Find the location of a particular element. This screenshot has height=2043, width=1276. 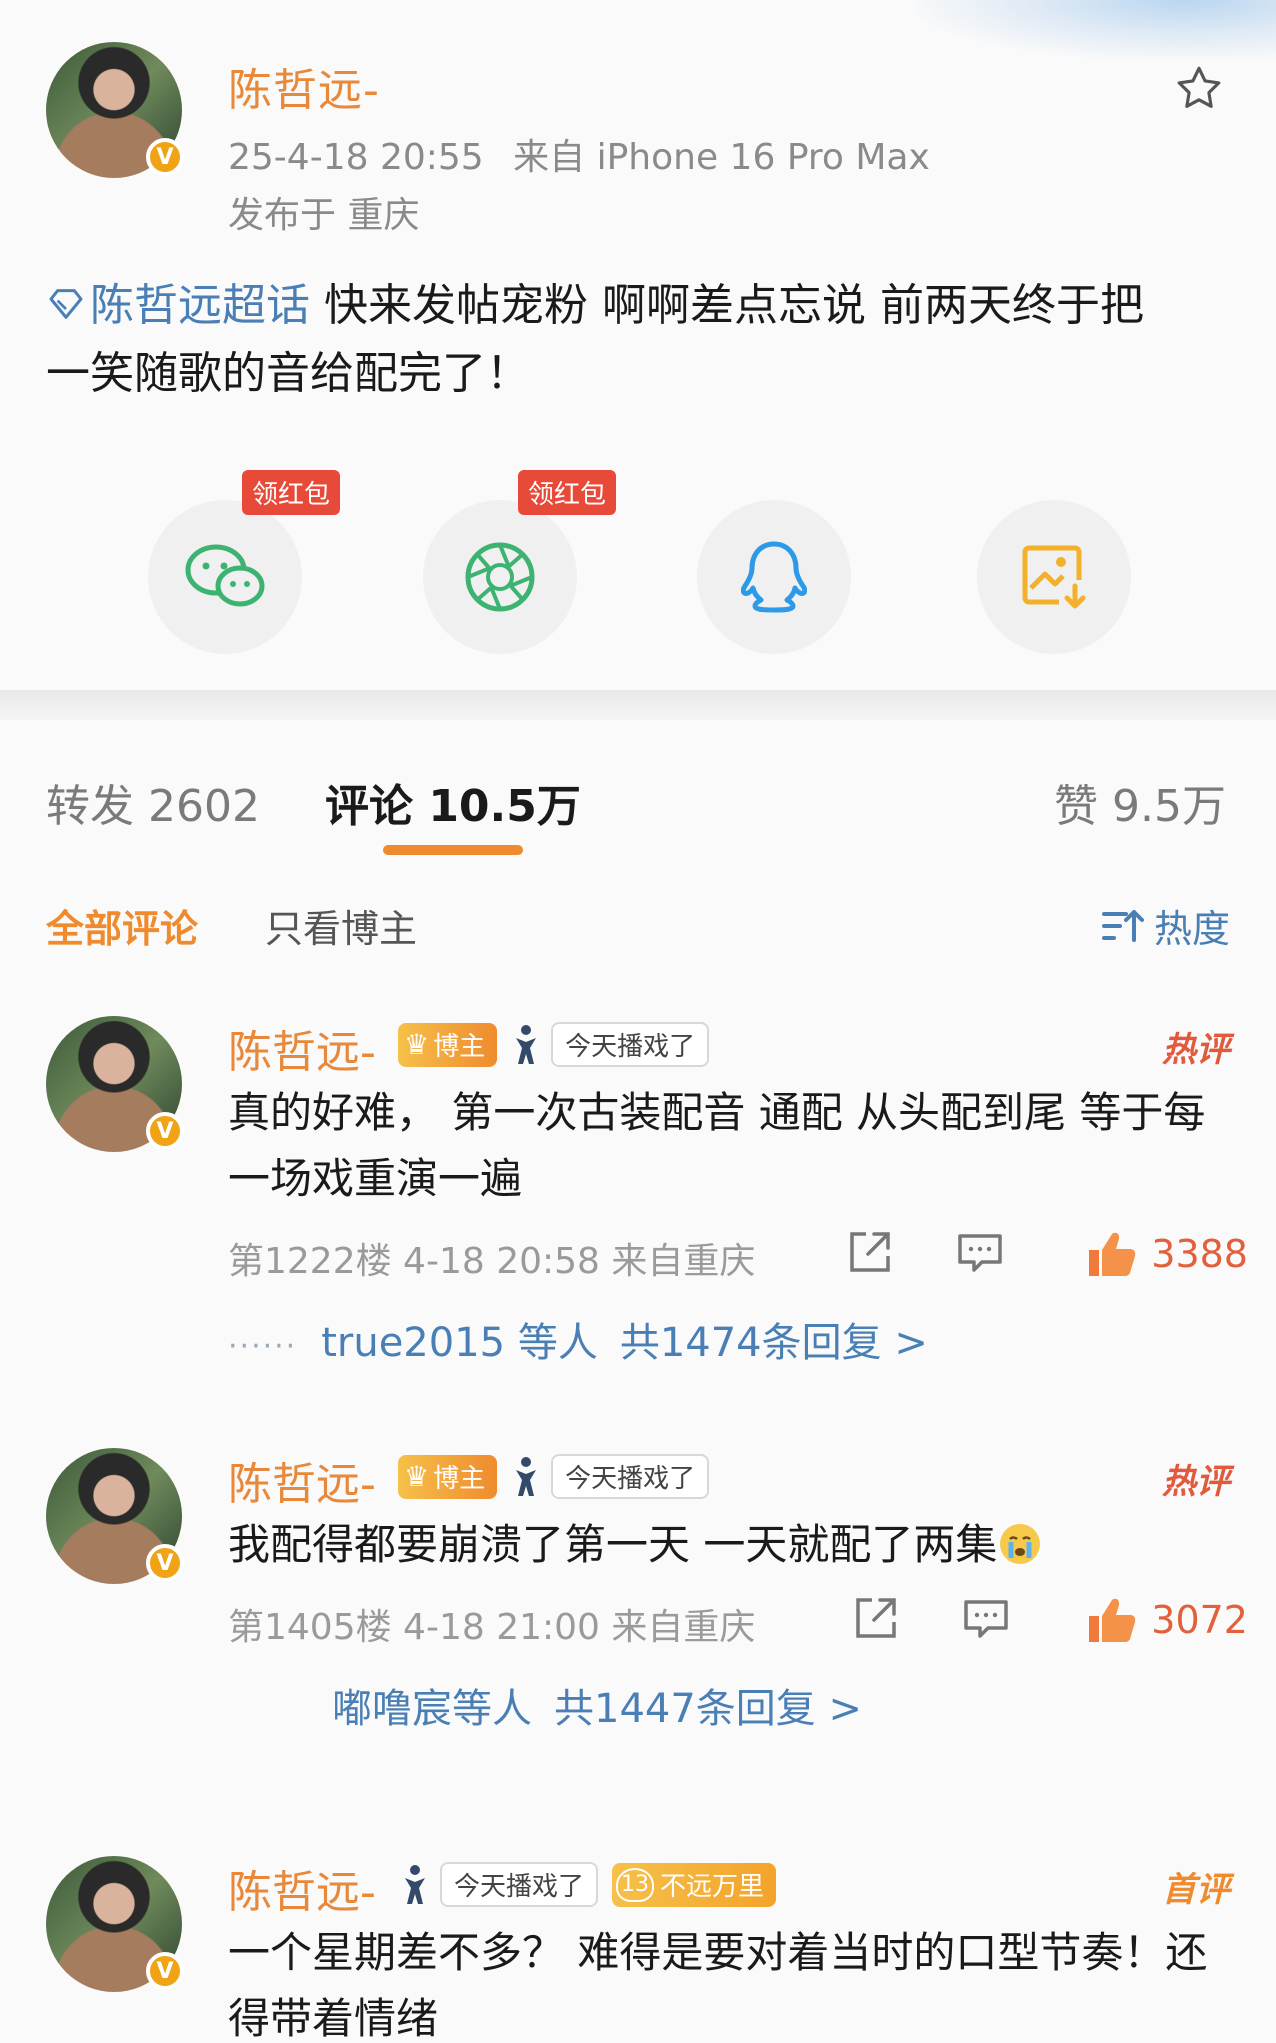

author-avatar: V is located at coordinates (115, 110).